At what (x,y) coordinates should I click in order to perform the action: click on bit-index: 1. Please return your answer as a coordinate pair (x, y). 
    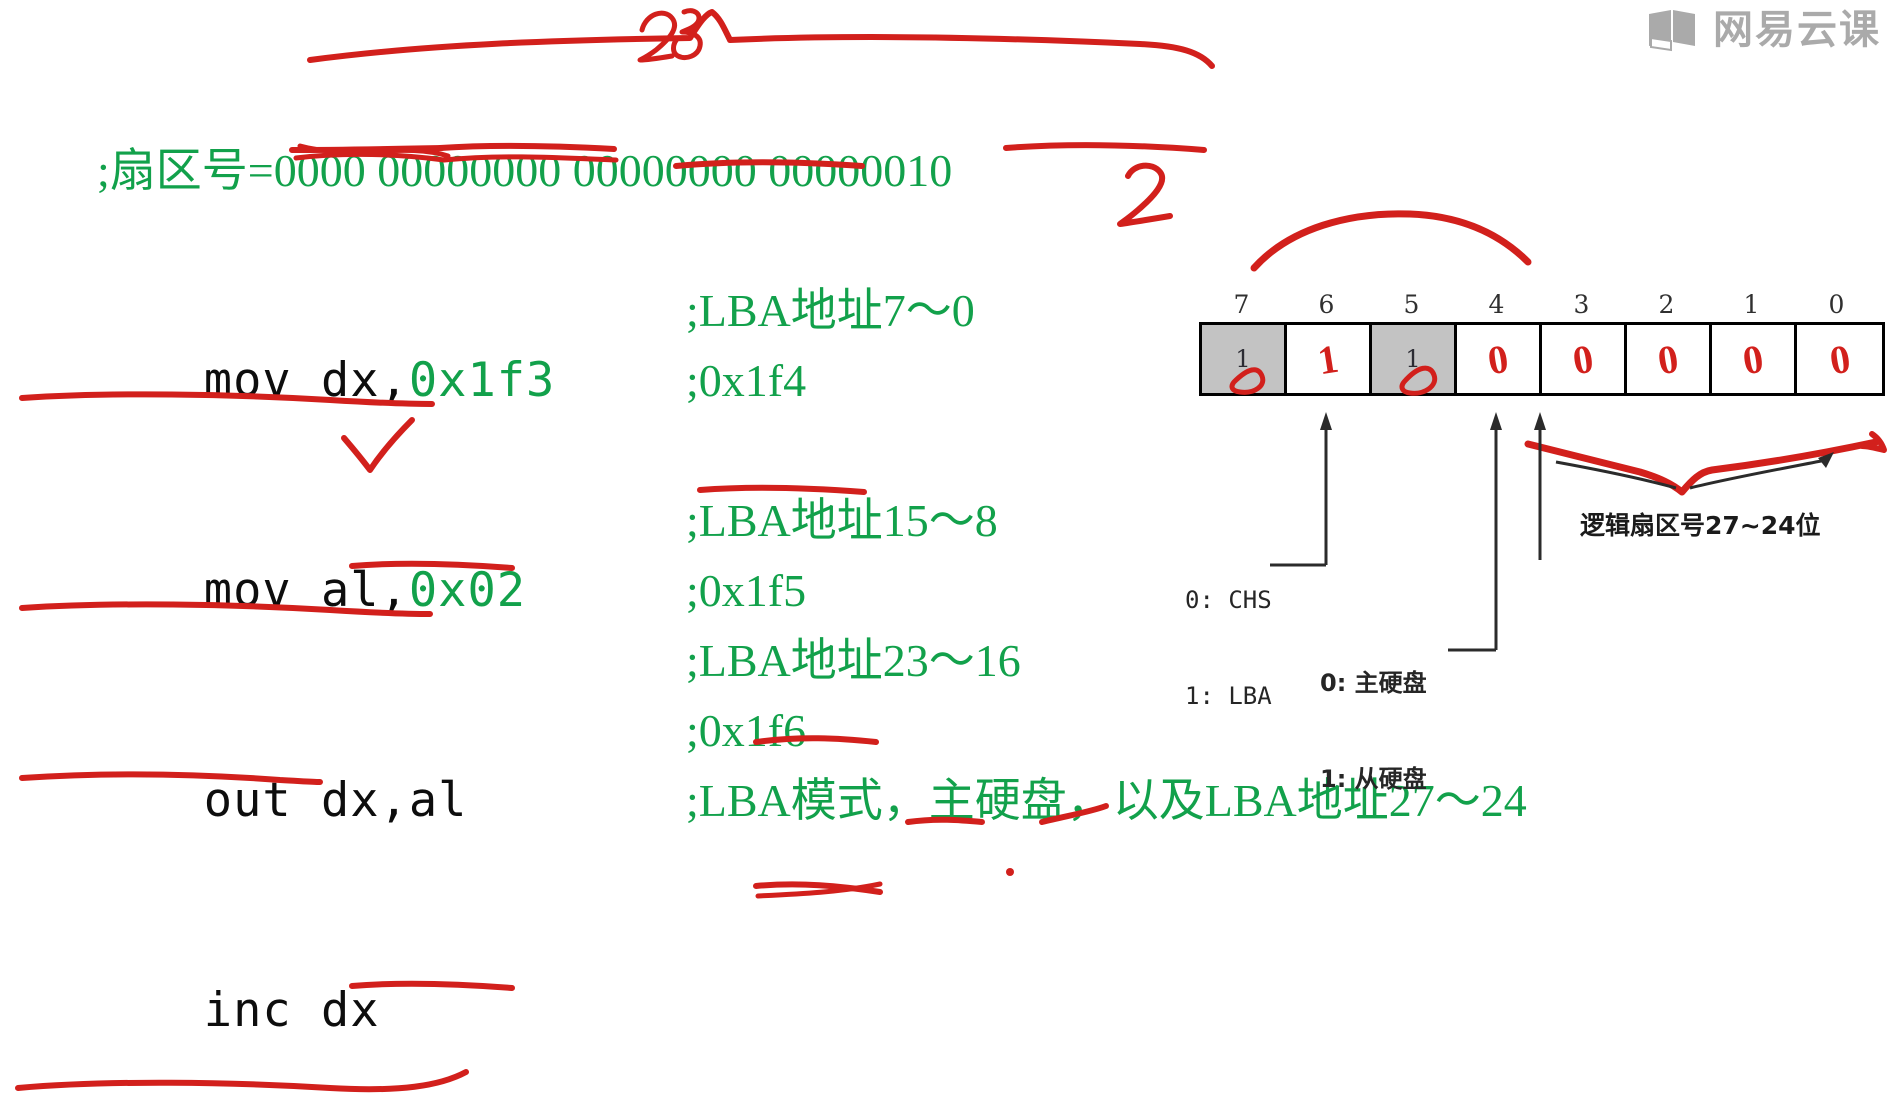
    Looking at the image, I should click on (1751, 304).